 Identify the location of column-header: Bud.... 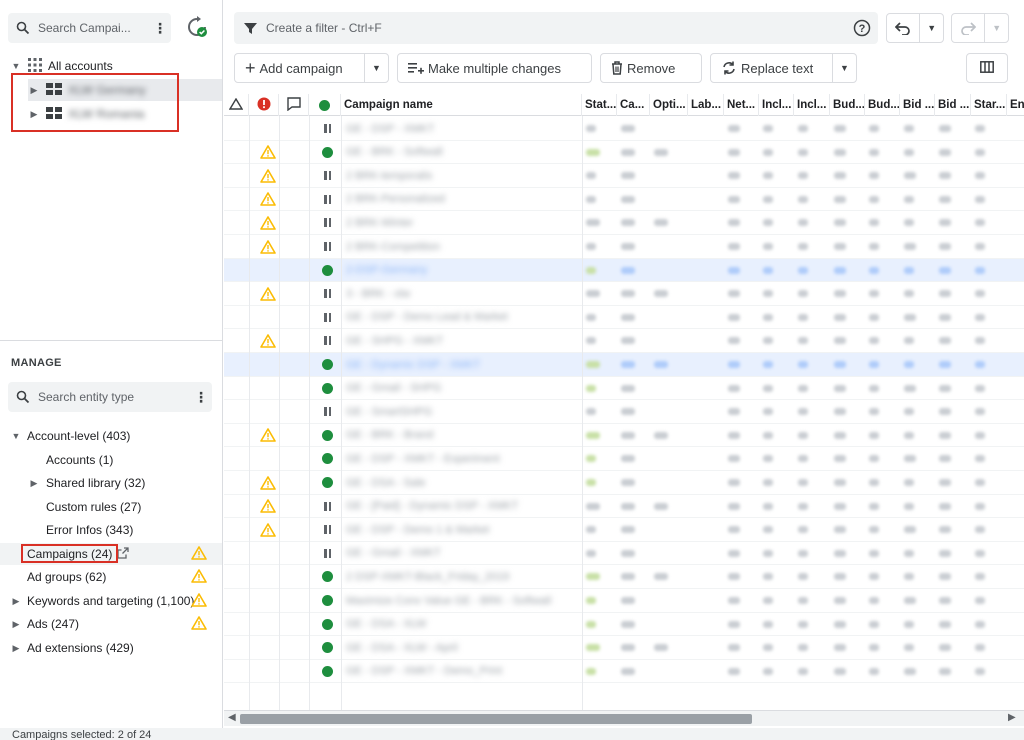
(847, 105).